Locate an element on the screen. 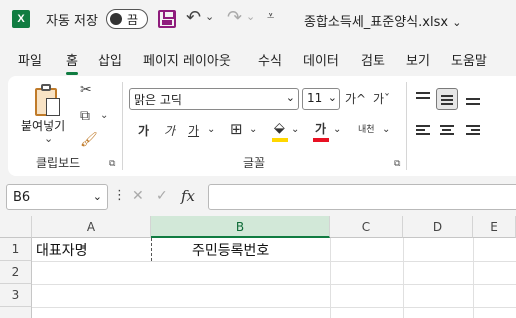 This screenshot has height=318, width=516. phonetic-dropdown-icon: ⌄ is located at coordinates (386, 129).